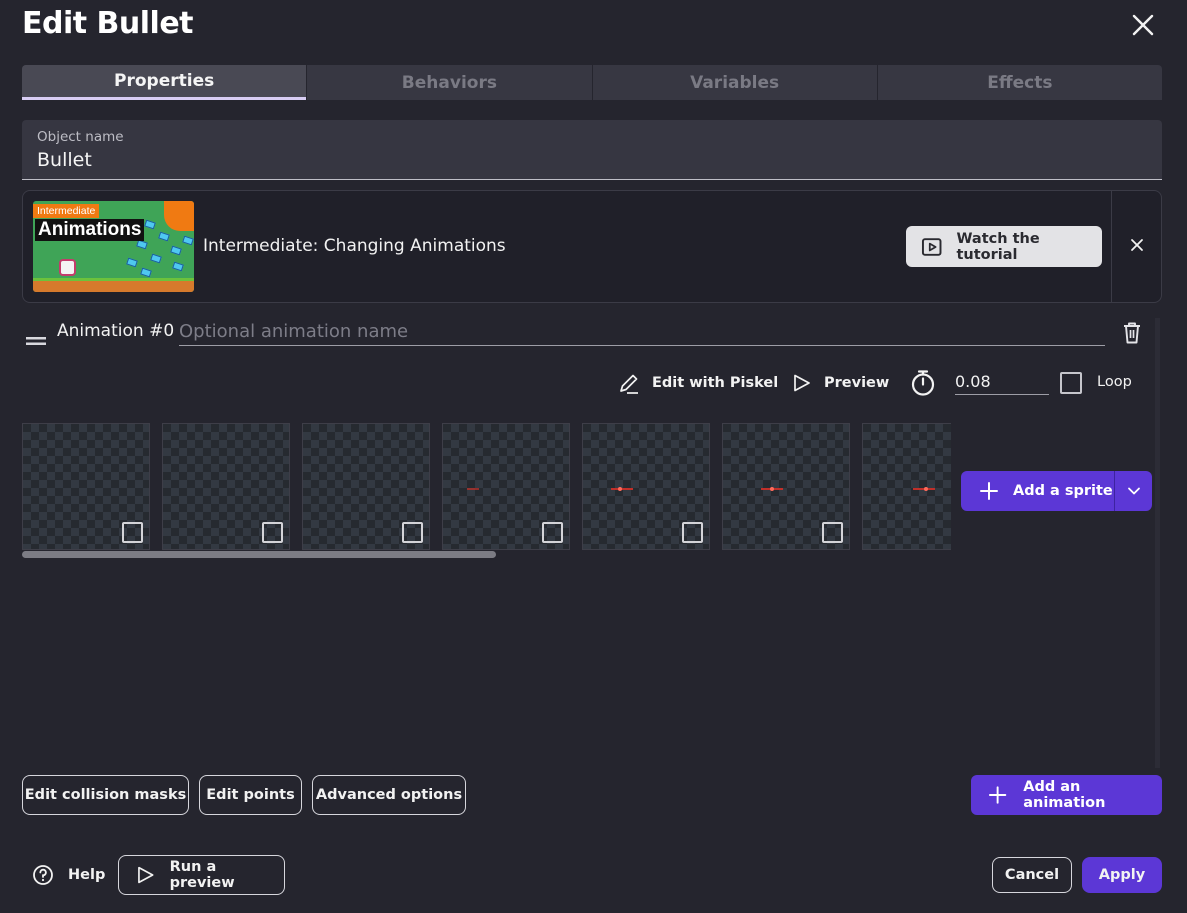 The width and height of the screenshot is (1187, 913). What do you see at coordinates (87, 875) in the screenshot?
I see `help-label: Help` at bounding box center [87, 875].